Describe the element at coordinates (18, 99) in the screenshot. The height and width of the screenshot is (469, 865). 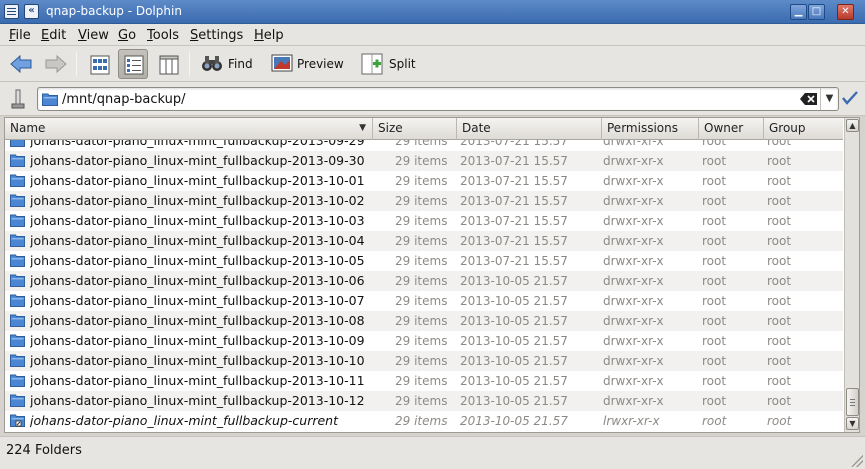
I see `editable-location-toggle-icon` at that location.